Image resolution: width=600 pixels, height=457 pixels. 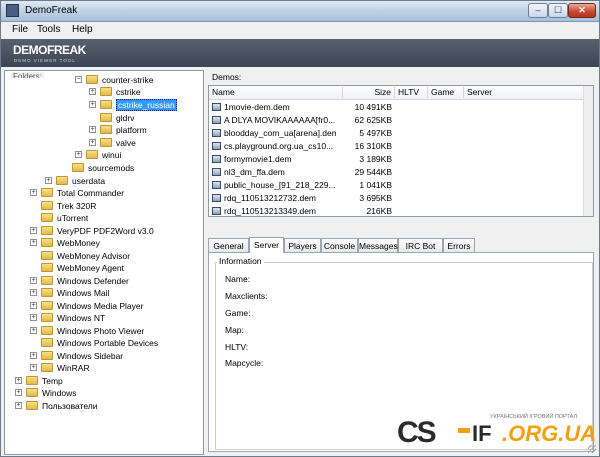 I want to click on menu-tools: Tools, so click(x=48, y=29).